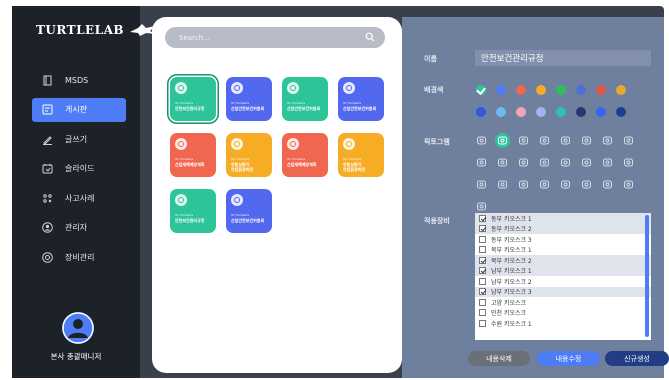 The height and width of the screenshot is (380, 669). What do you see at coordinates (79, 169) in the screenshot?
I see `sidebar-item-3: 슬라이드` at bounding box center [79, 169].